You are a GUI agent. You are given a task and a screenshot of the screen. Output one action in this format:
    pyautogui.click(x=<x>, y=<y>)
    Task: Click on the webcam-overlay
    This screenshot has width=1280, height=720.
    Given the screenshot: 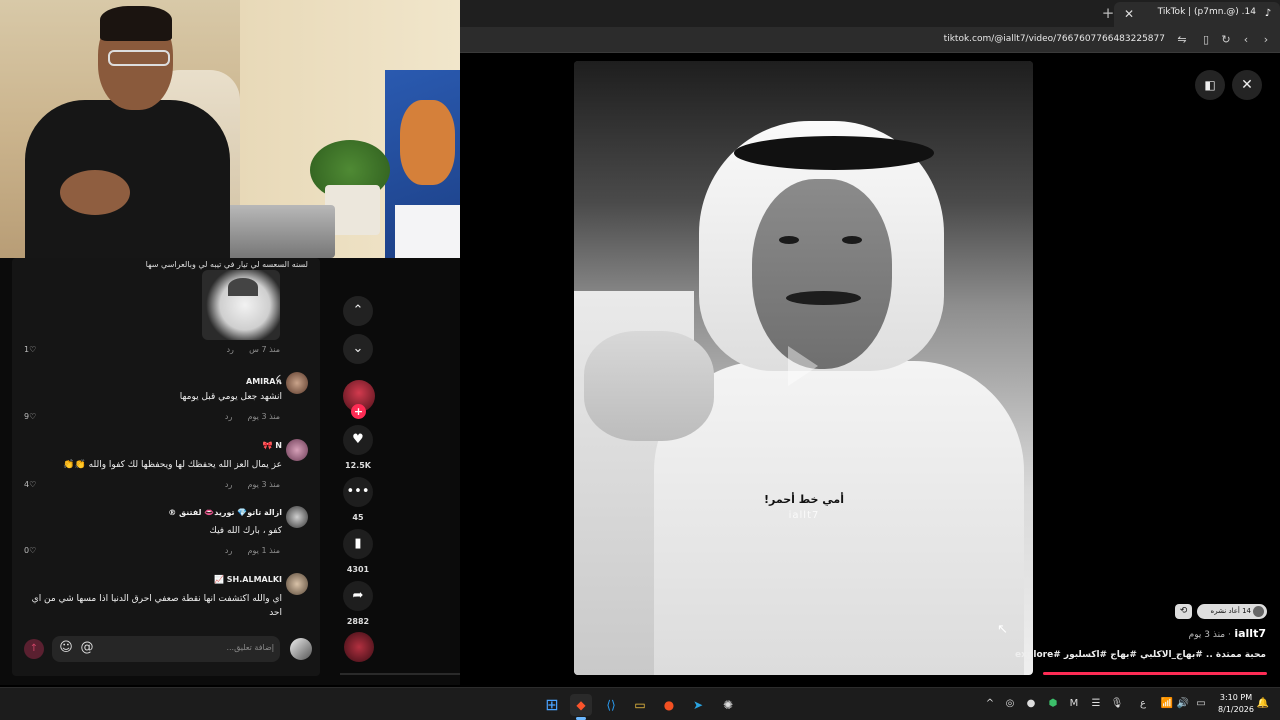 What is the action you would take?
    pyautogui.click(x=230, y=129)
    